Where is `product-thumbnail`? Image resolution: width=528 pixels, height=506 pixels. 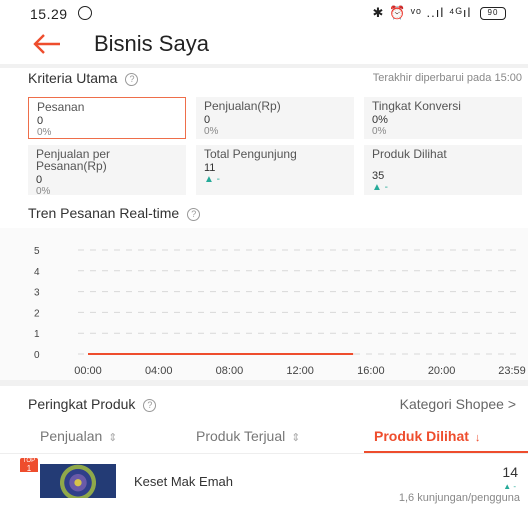 product-thumbnail is located at coordinates (78, 481).